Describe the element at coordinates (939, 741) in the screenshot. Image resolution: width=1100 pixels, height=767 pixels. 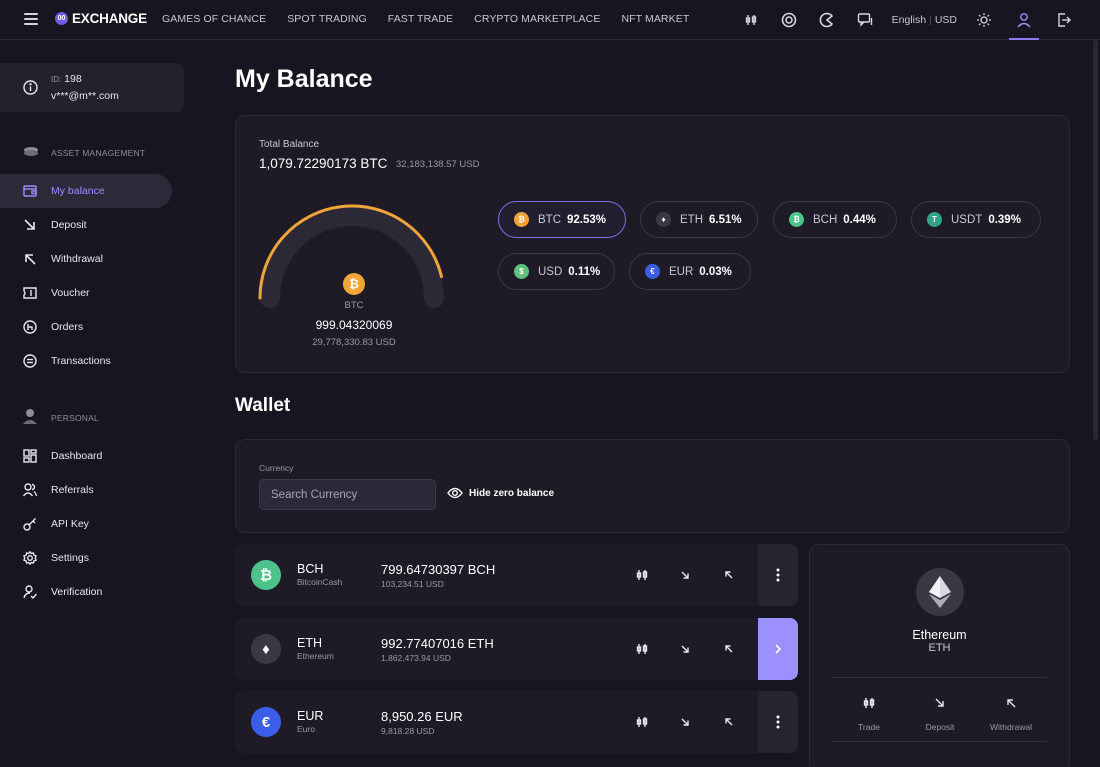
I see `detail-divider` at that location.